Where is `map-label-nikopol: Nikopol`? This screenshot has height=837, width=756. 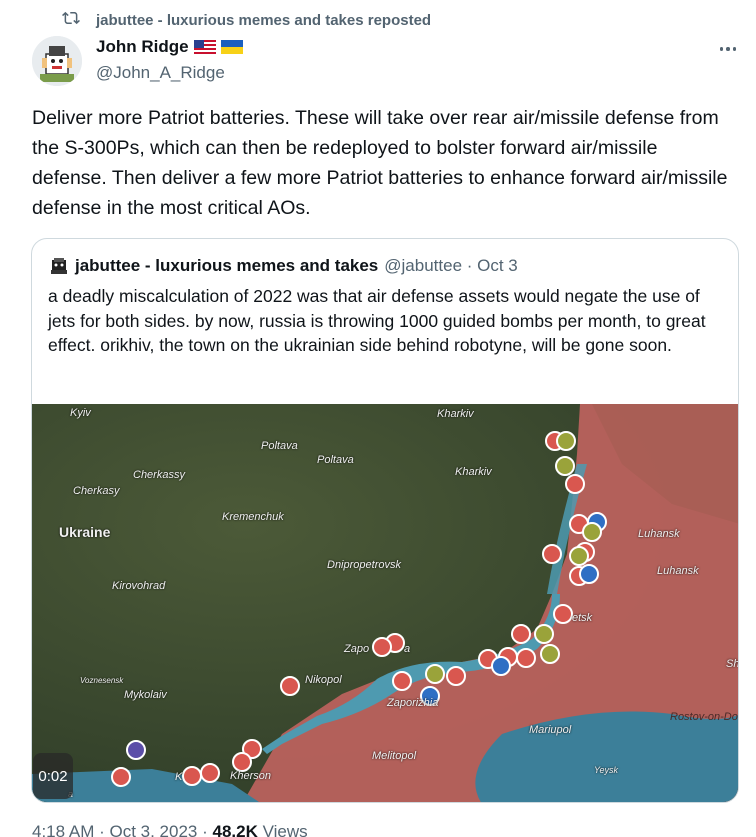
map-label-nikopol: Nikopol is located at coordinates (323, 680).